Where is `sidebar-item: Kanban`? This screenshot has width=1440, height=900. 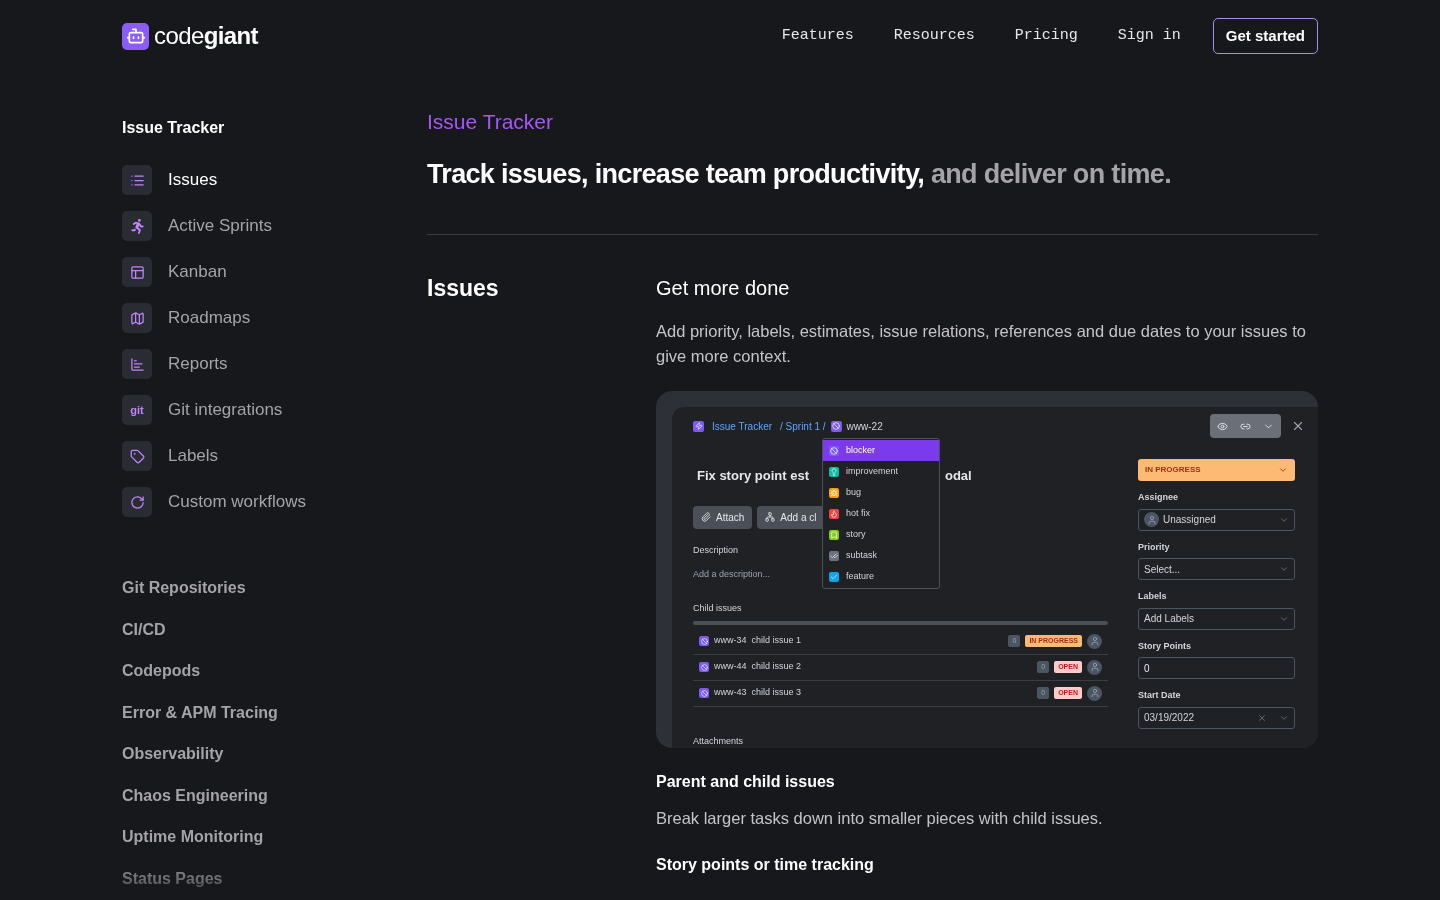 sidebar-item: Kanban is located at coordinates (274, 272).